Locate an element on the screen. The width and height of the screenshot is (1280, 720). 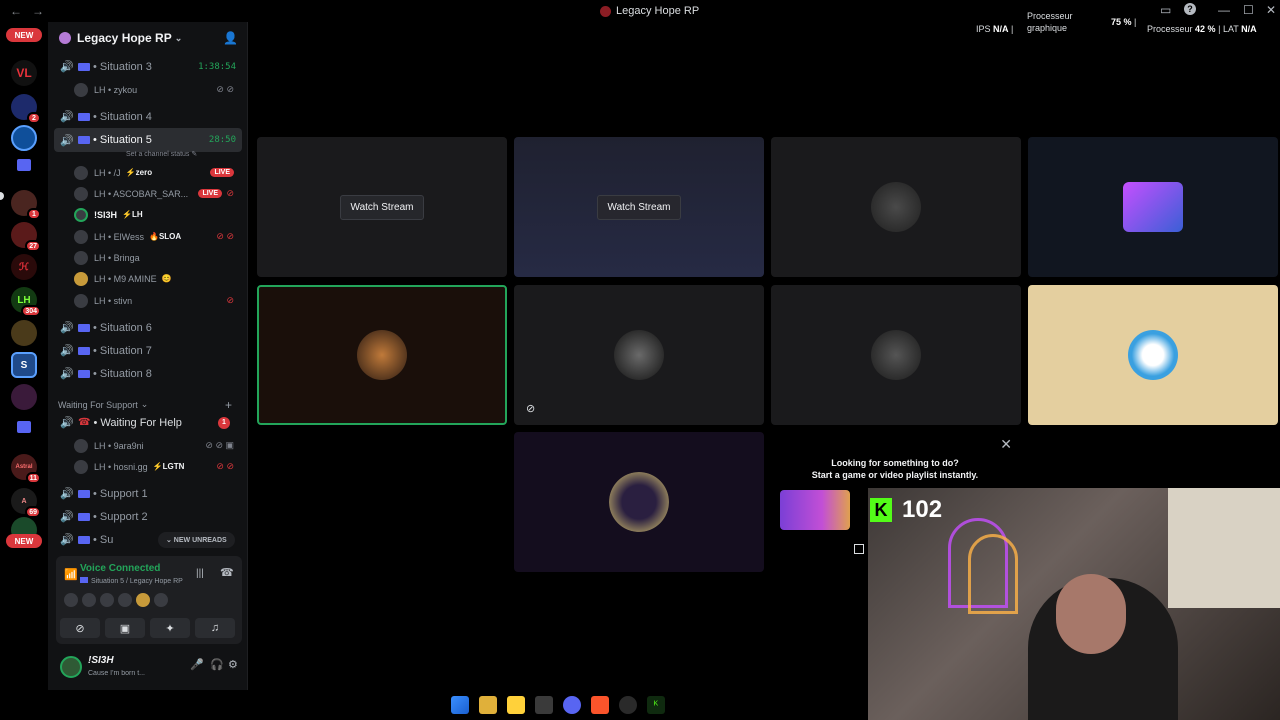
back-arrow-icon: ← is located at coordinates (16, 11).